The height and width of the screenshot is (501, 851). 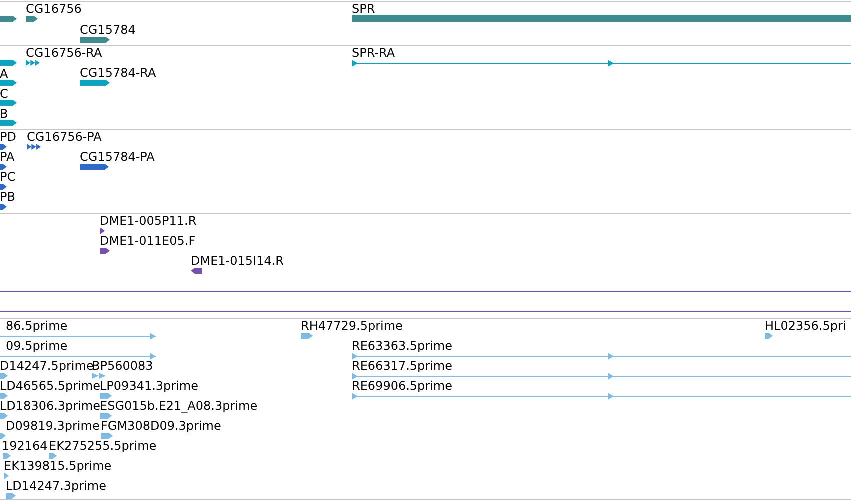 I want to click on feature-label: A, so click(x=4, y=74).